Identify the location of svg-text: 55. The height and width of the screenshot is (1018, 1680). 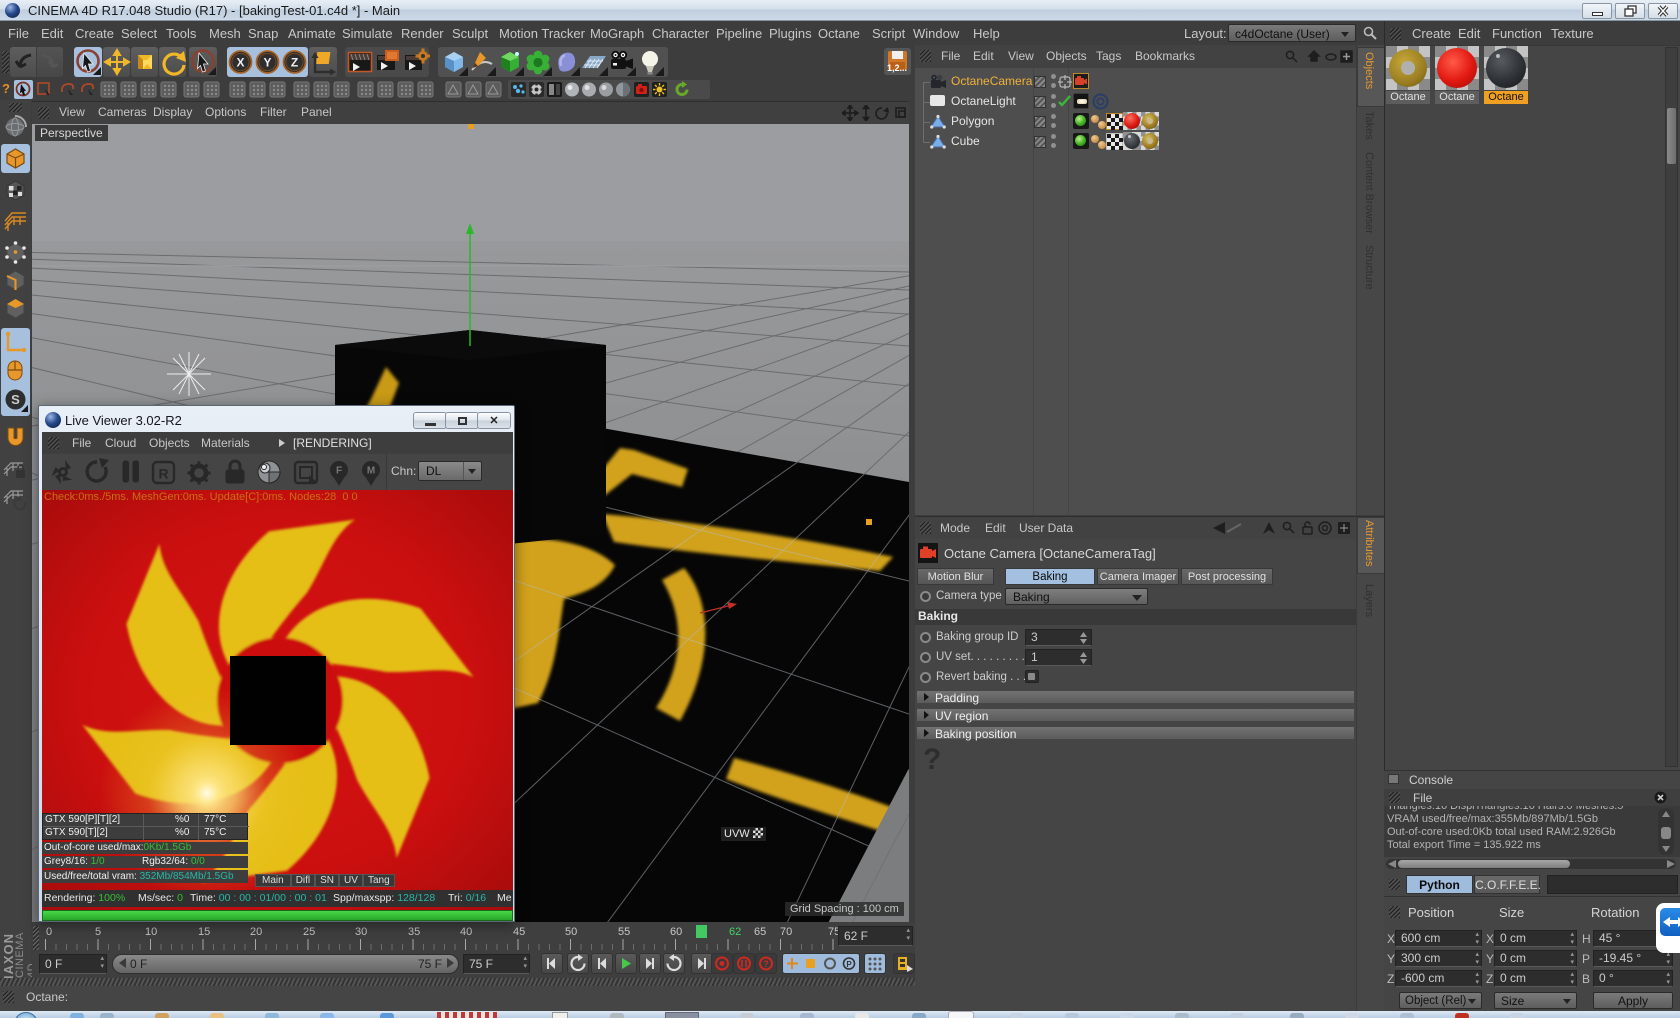
(624, 932).